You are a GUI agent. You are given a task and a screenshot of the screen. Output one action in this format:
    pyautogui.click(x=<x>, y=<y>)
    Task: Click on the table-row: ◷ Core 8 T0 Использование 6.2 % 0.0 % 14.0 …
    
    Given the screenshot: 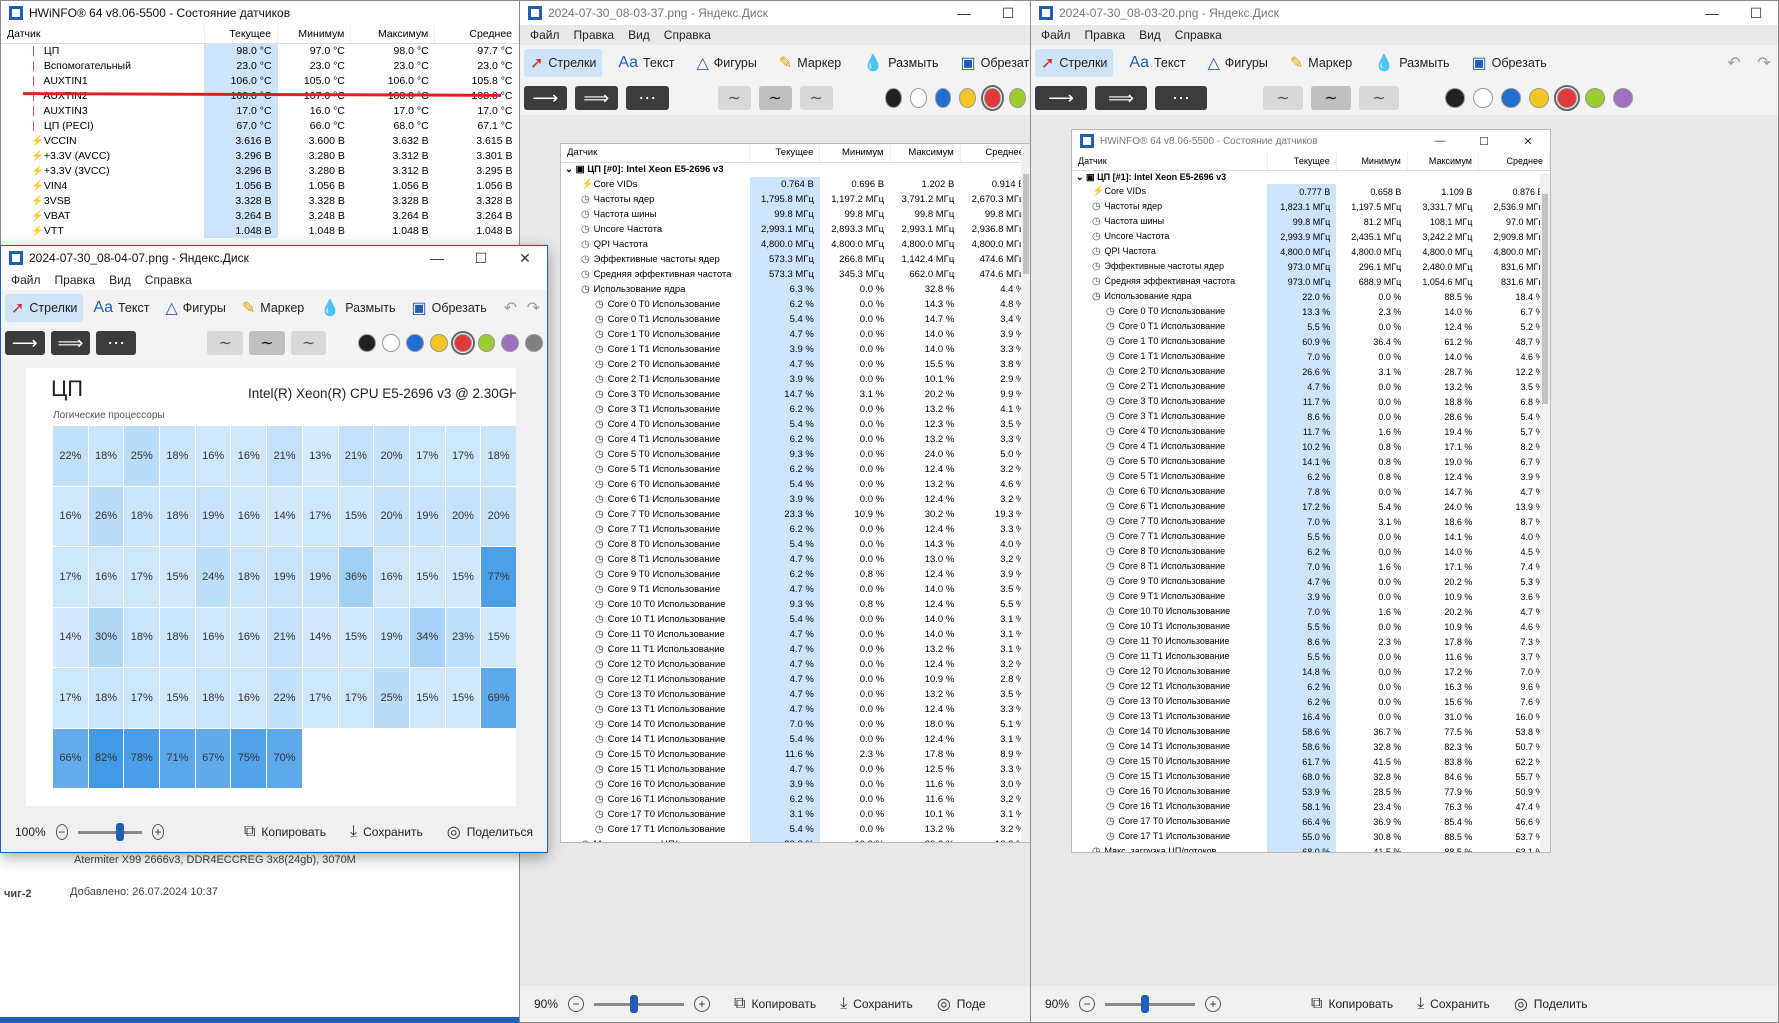 What is the action you would take?
    pyautogui.click(x=1311, y=551)
    